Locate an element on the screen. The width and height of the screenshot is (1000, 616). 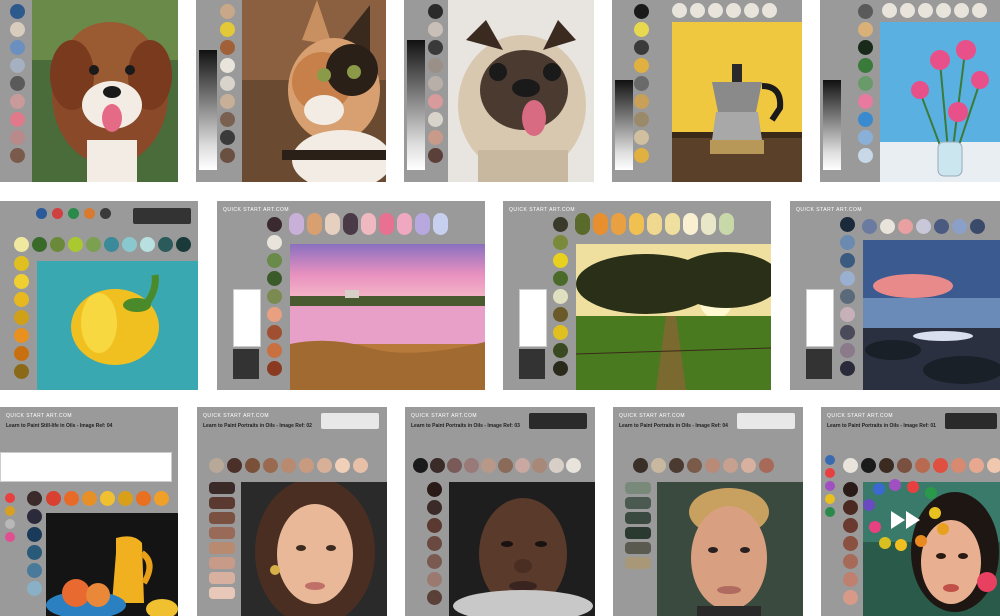
card-sunset-trees: QUICK START ART.COM is located at coordinates (637, 295).